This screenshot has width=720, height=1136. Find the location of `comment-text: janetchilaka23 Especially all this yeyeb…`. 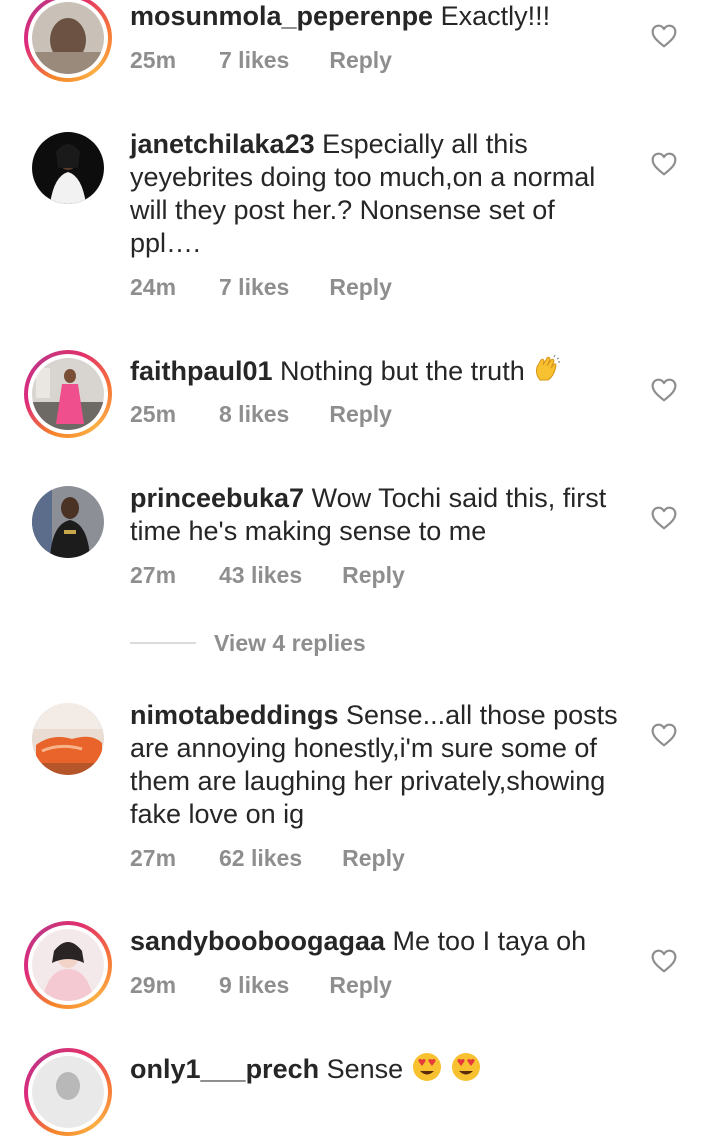

comment-text: janetchilaka23 Especially all this yeyeb… is located at coordinates (380, 194).